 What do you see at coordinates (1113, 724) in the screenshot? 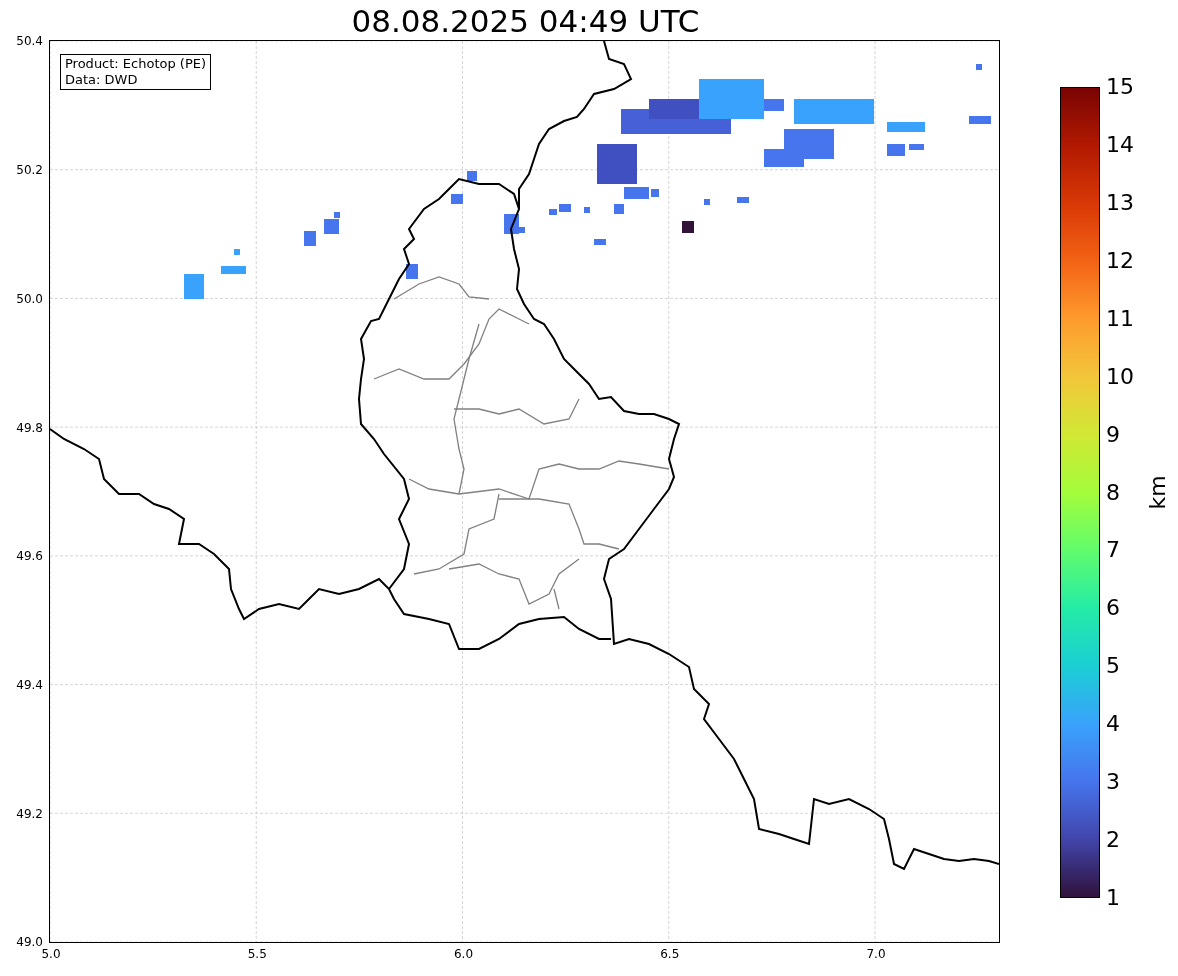
I see `colorbar-tick-label: 4` at bounding box center [1113, 724].